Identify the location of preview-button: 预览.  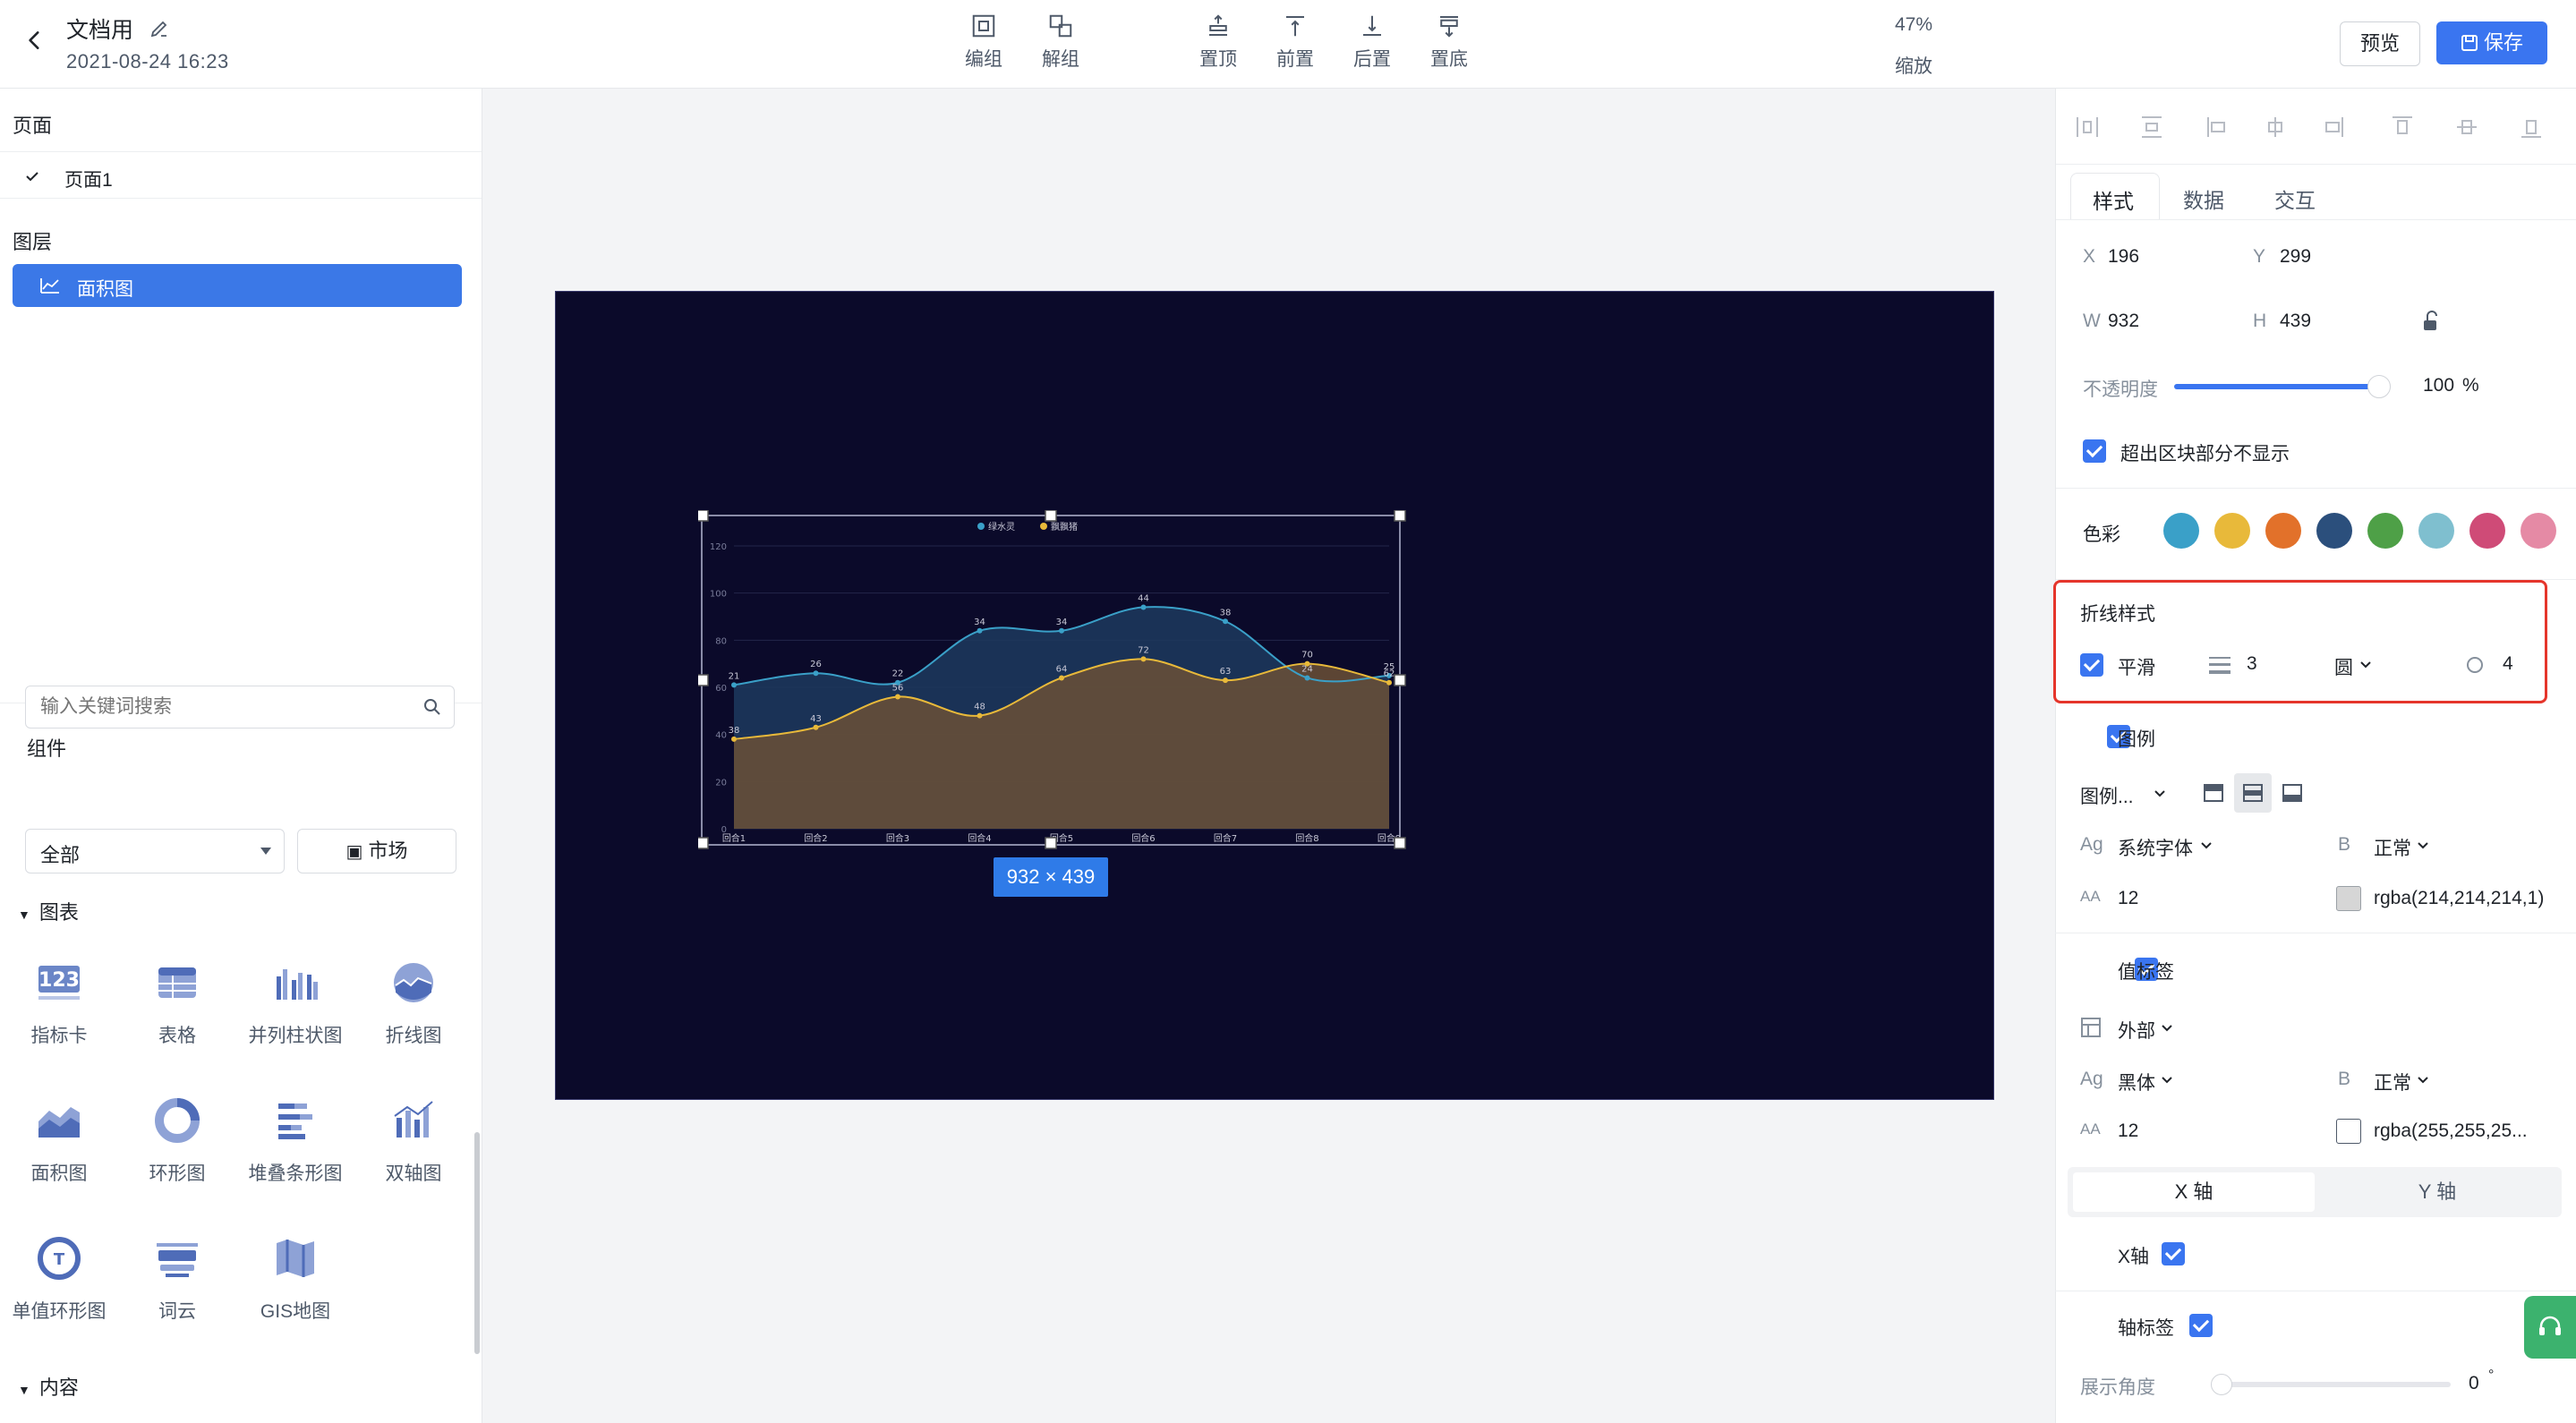
(2380, 43).